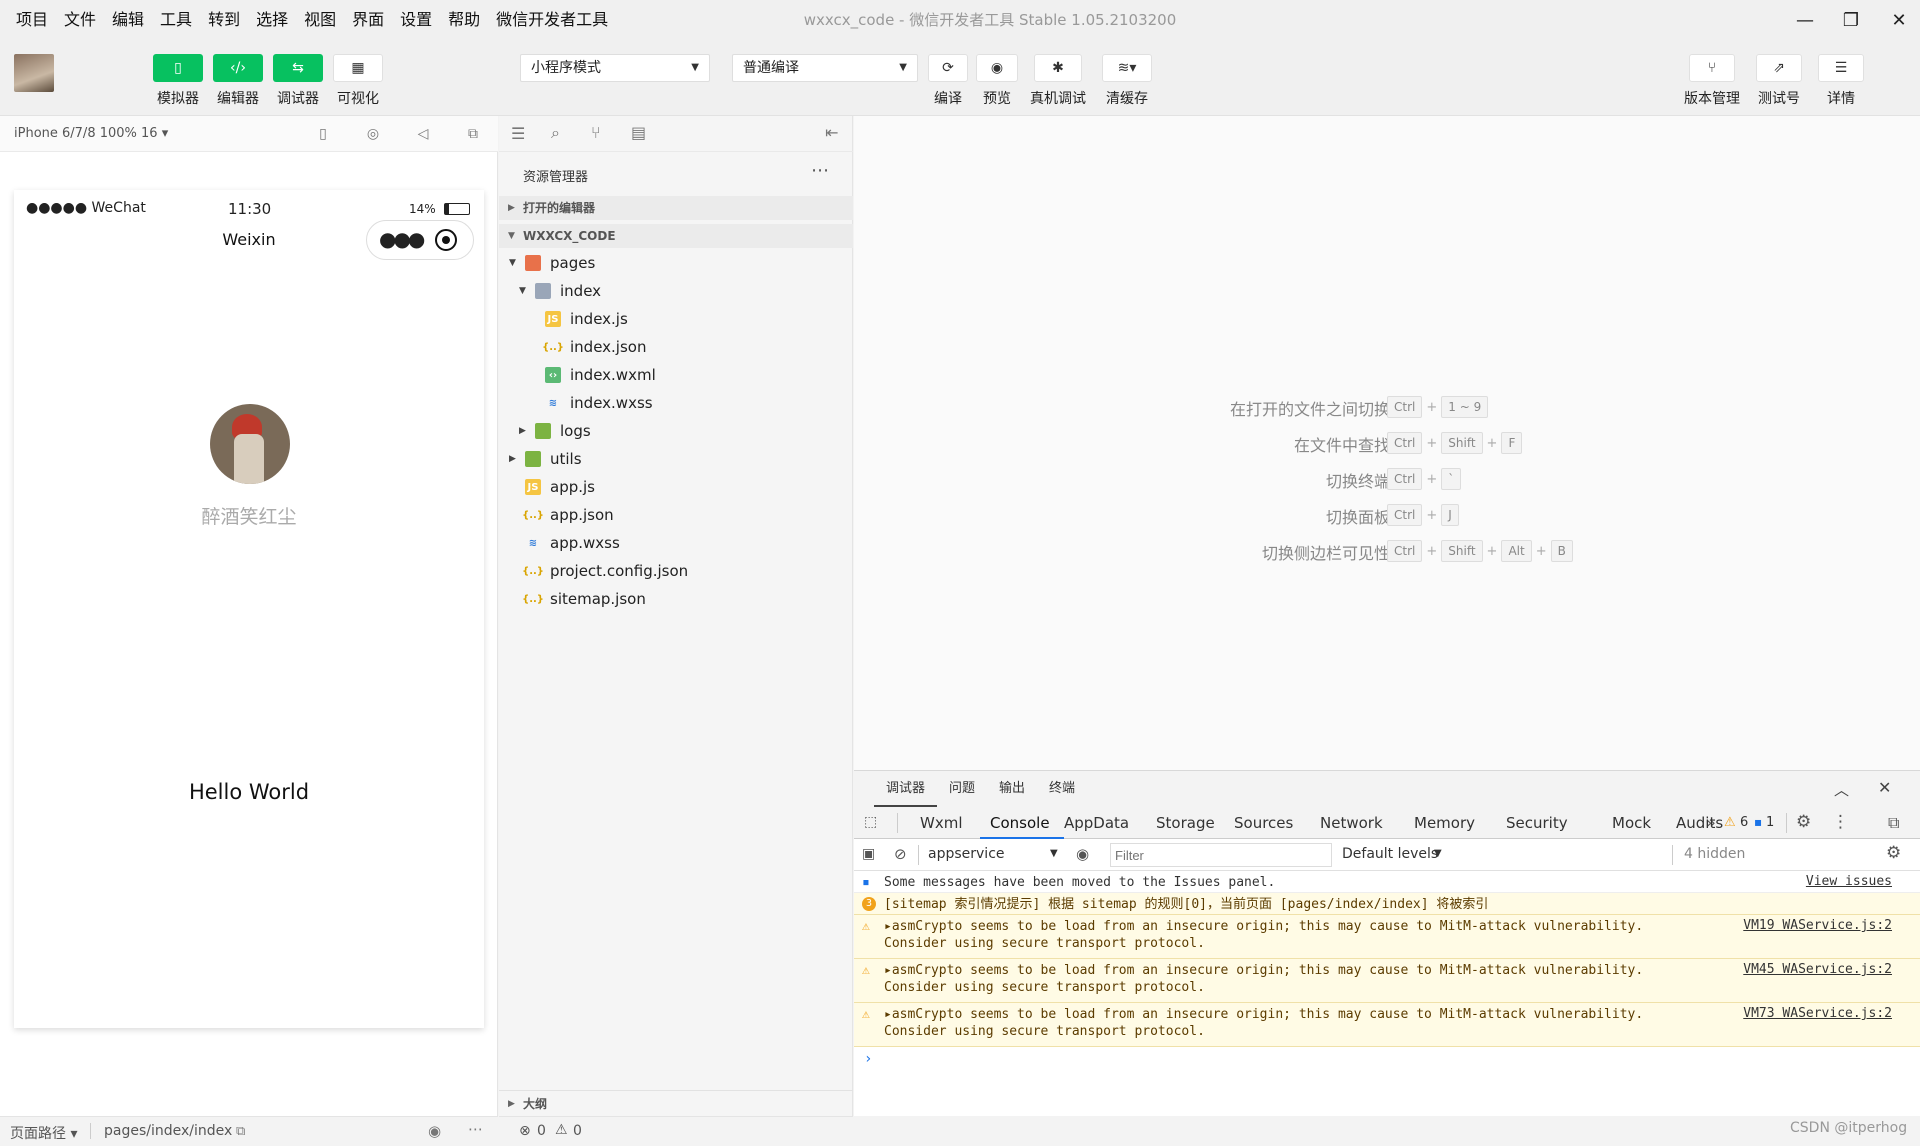 Image resolution: width=1920 pixels, height=1146 pixels. I want to click on clear-cache-button: ≋▾ 清缓存, so click(1127, 81).